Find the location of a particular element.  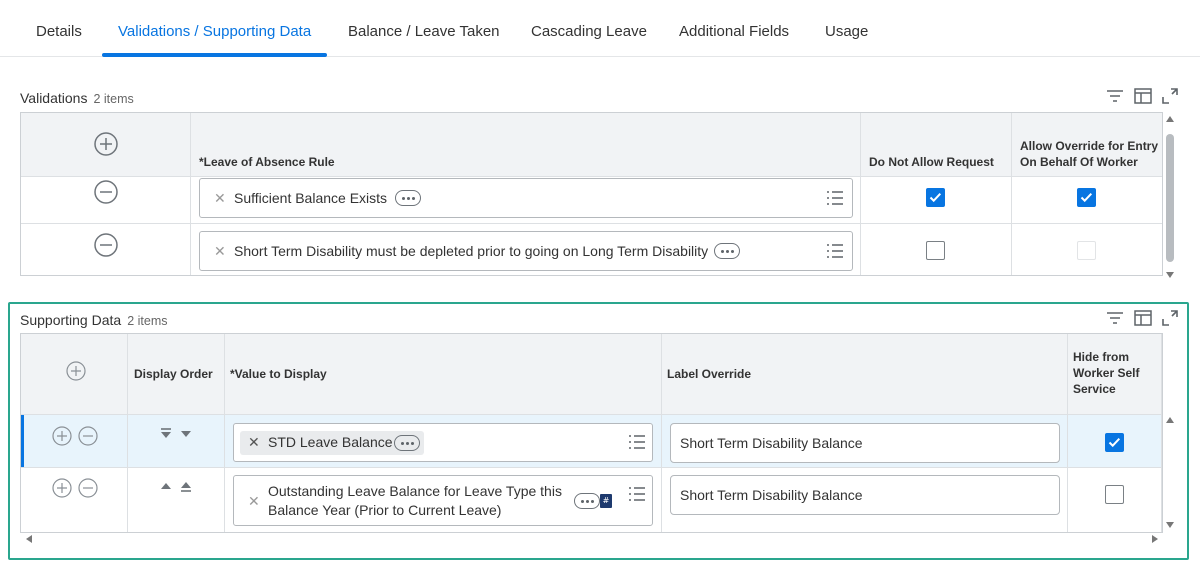

supporting-count: 2 items is located at coordinates (147, 321).